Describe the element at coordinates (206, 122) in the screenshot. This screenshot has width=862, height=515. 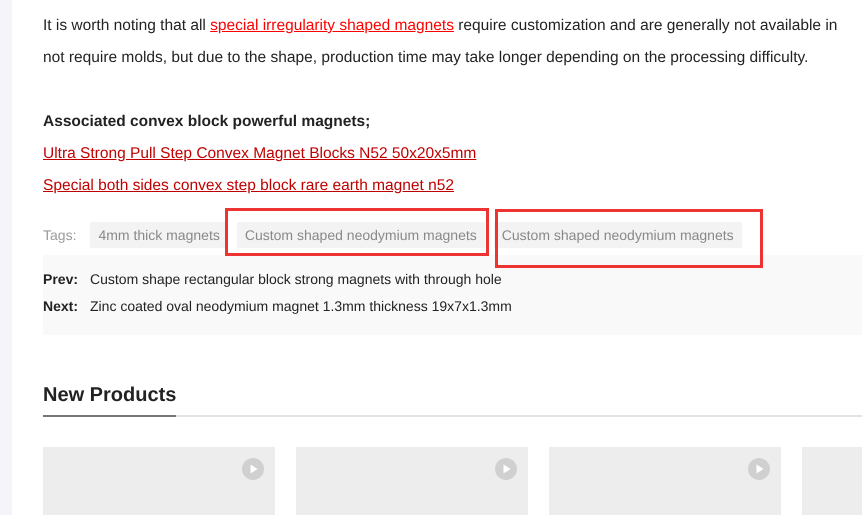
I see `section-heading: Associated convex block powerful magnets;` at that location.